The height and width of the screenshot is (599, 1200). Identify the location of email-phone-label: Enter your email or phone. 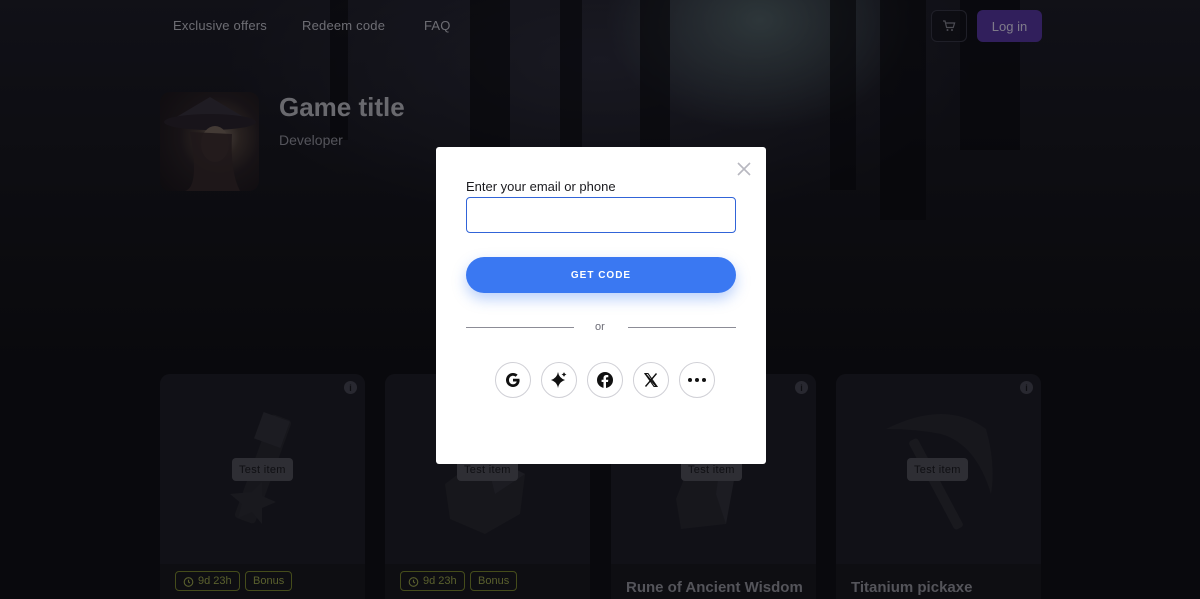
(541, 186).